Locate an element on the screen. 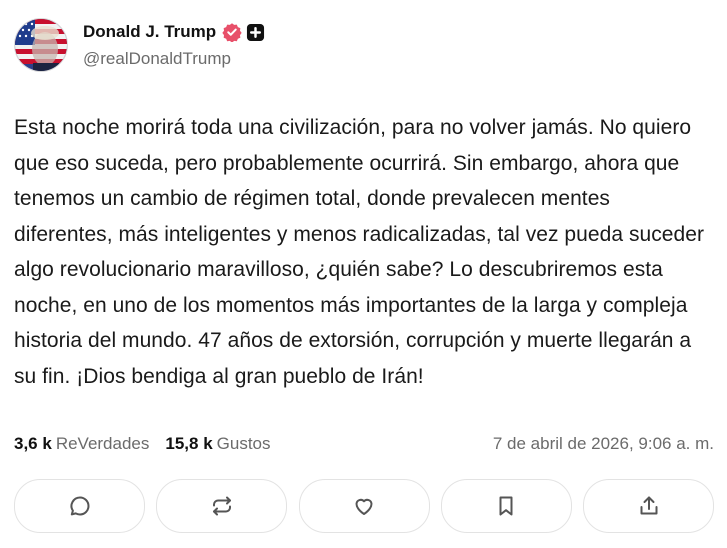 The image size is (727, 548). likes-label: Gustos is located at coordinates (243, 443).